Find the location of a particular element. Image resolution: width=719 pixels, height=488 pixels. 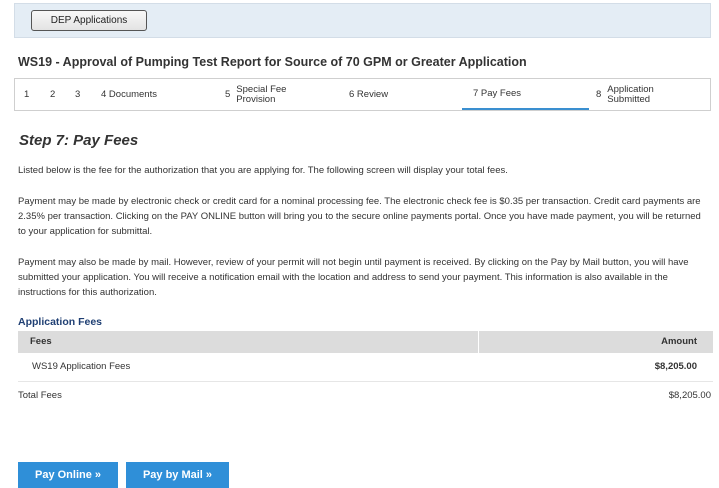

column-divider is located at coordinates (478, 342).